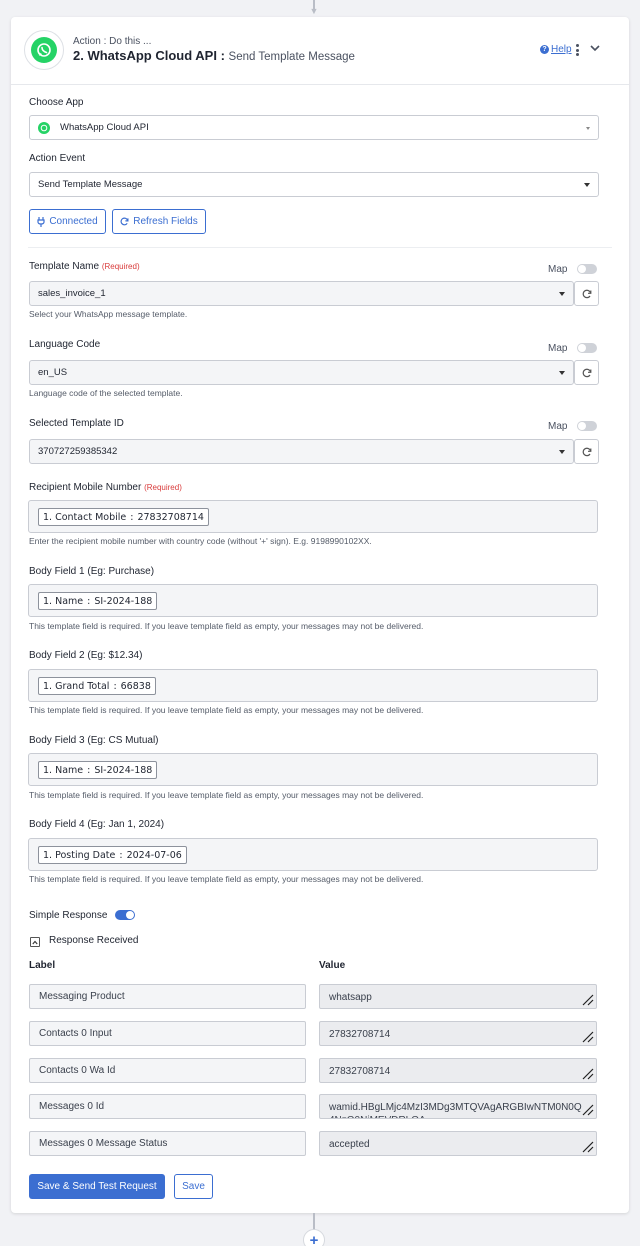 The width and height of the screenshot is (640, 1246). Describe the element at coordinates (86, 655) in the screenshot. I see `body-field-2-label: Body Field 2 (Eg: $12.34)` at that location.